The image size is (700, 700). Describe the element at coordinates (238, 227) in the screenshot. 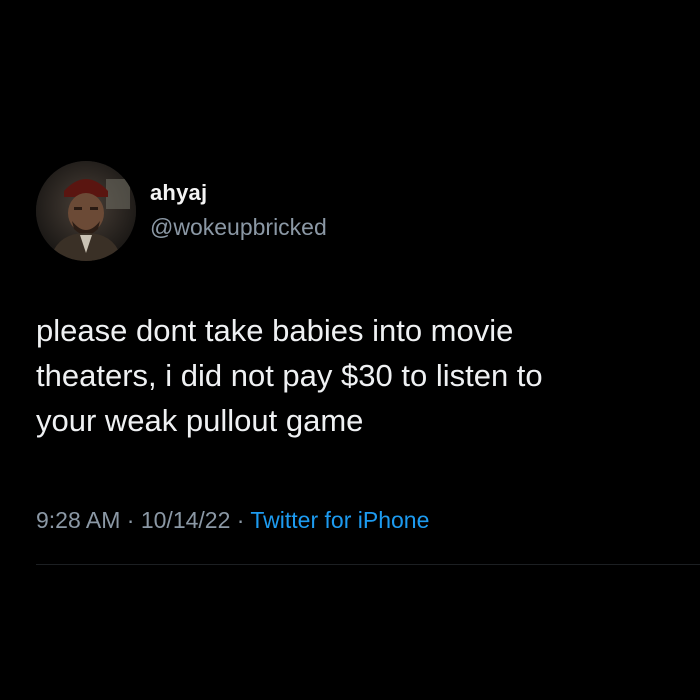

I see `username: @wokeupbricked` at that location.